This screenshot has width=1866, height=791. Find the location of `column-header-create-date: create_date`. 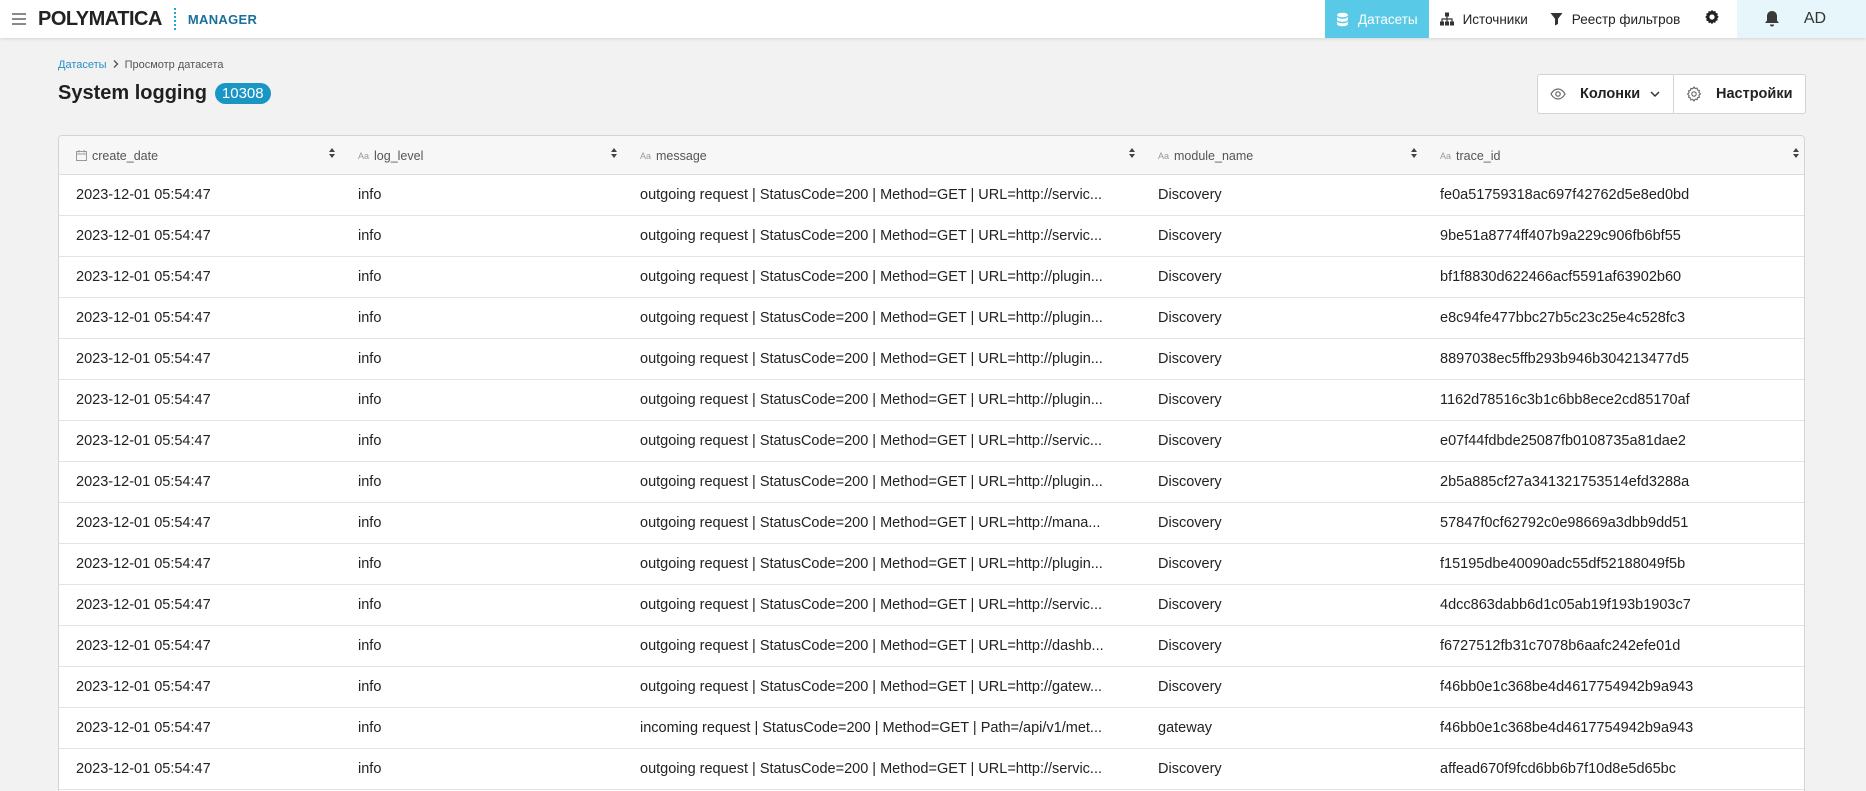

column-header-create-date: create_date is located at coordinates (117, 155).